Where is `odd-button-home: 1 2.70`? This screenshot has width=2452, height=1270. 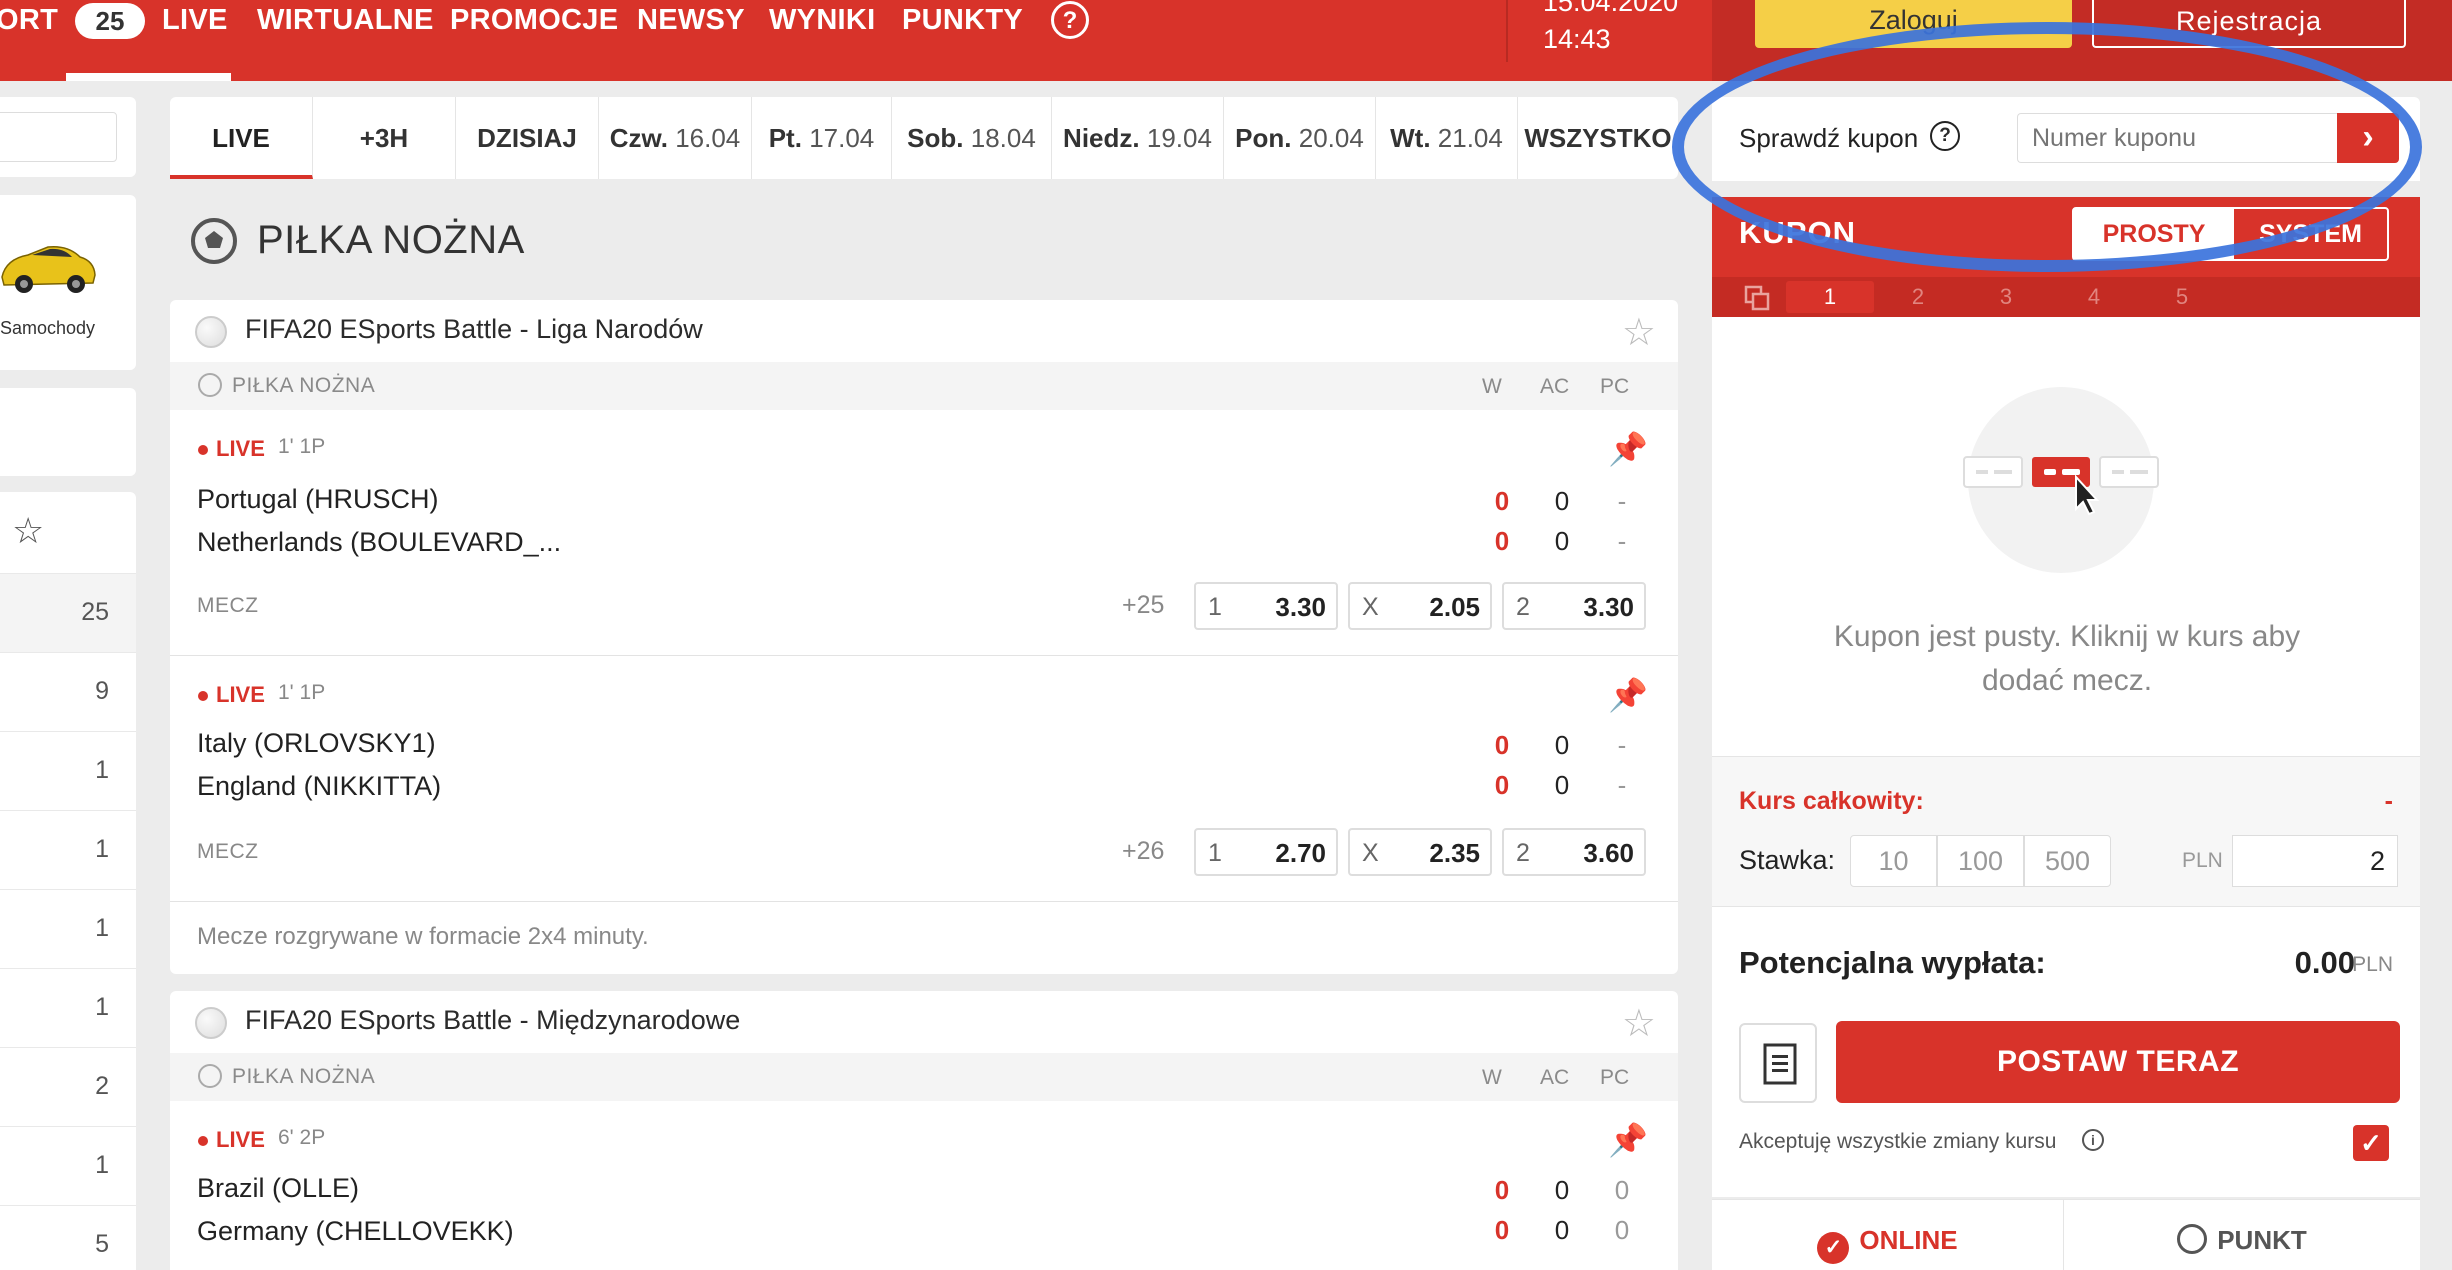
odd-button-home: 1 2.70 is located at coordinates (1266, 852).